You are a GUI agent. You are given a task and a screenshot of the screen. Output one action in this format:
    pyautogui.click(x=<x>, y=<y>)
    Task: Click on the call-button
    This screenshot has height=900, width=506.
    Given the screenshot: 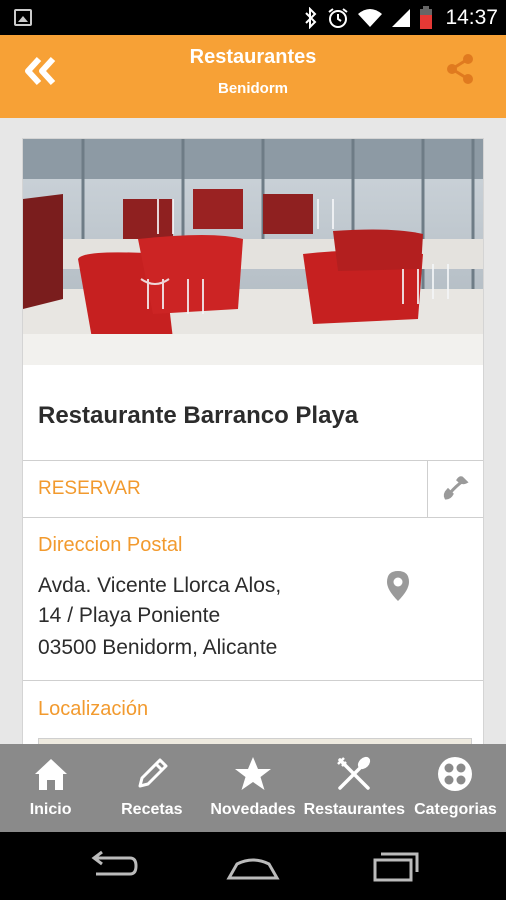 What is the action you would take?
    pyautogui.click(x=455, y=489)
    